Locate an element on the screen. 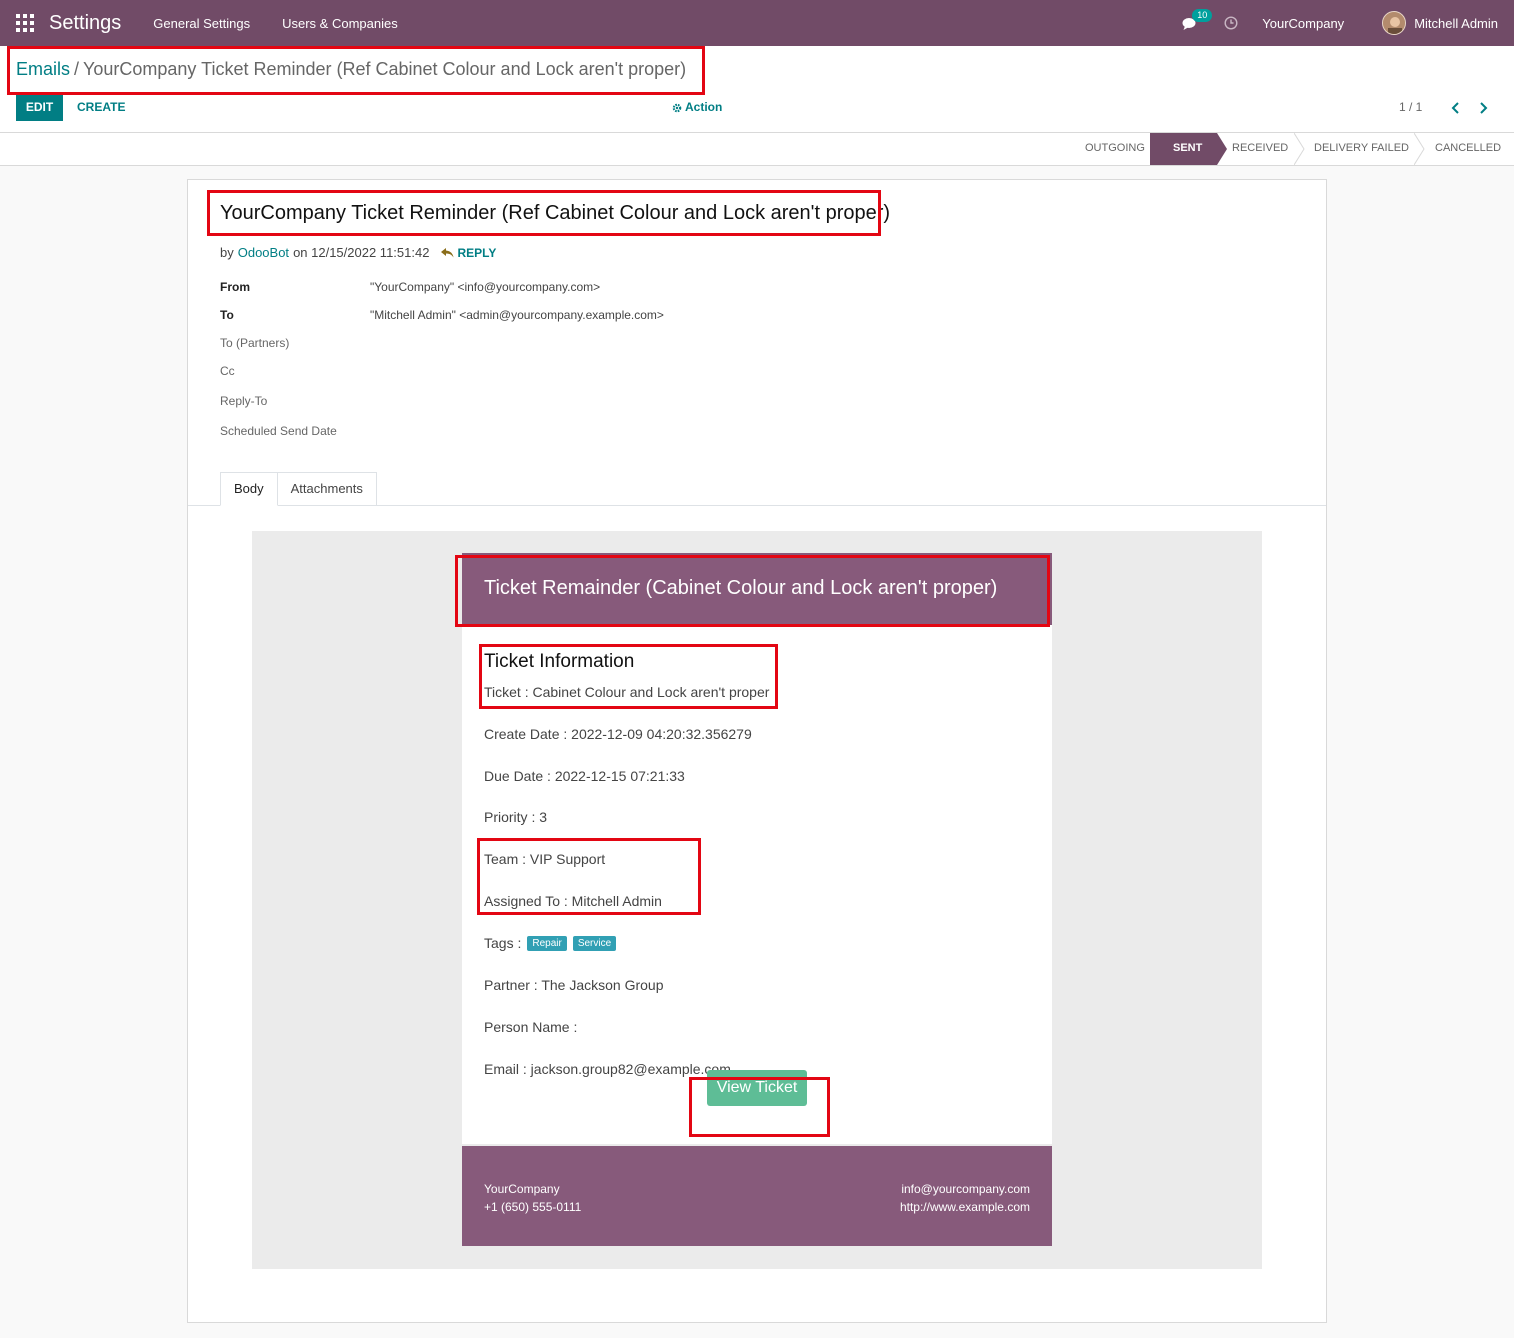  notebook-tabs: Body Attachments is located at coordinates (298, 489).